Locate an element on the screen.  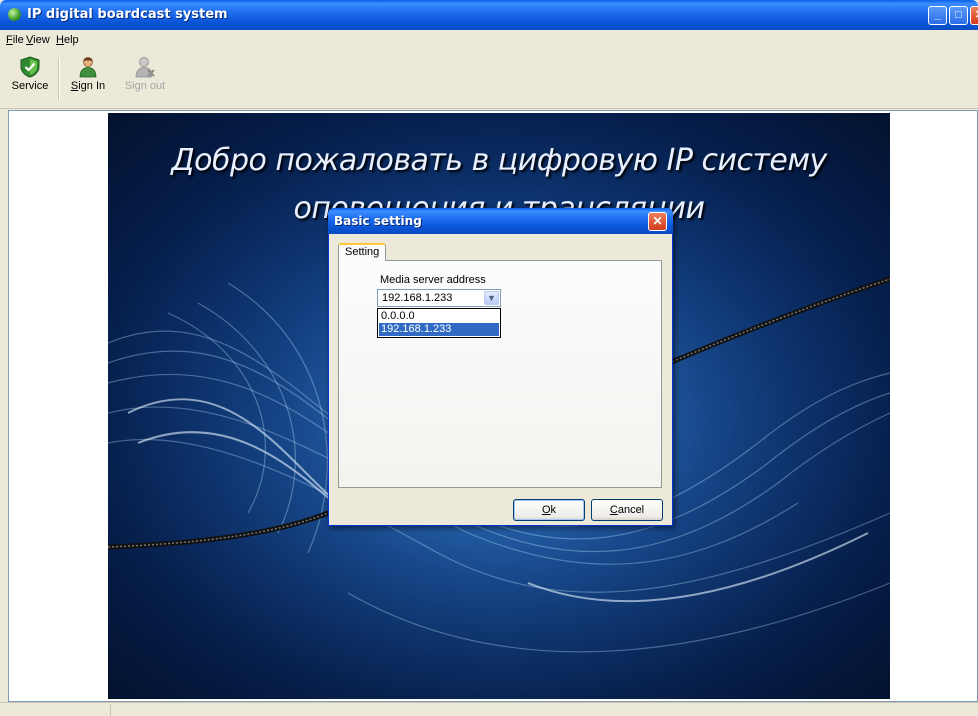
menu-file: File is located at coordinates (15, 40).